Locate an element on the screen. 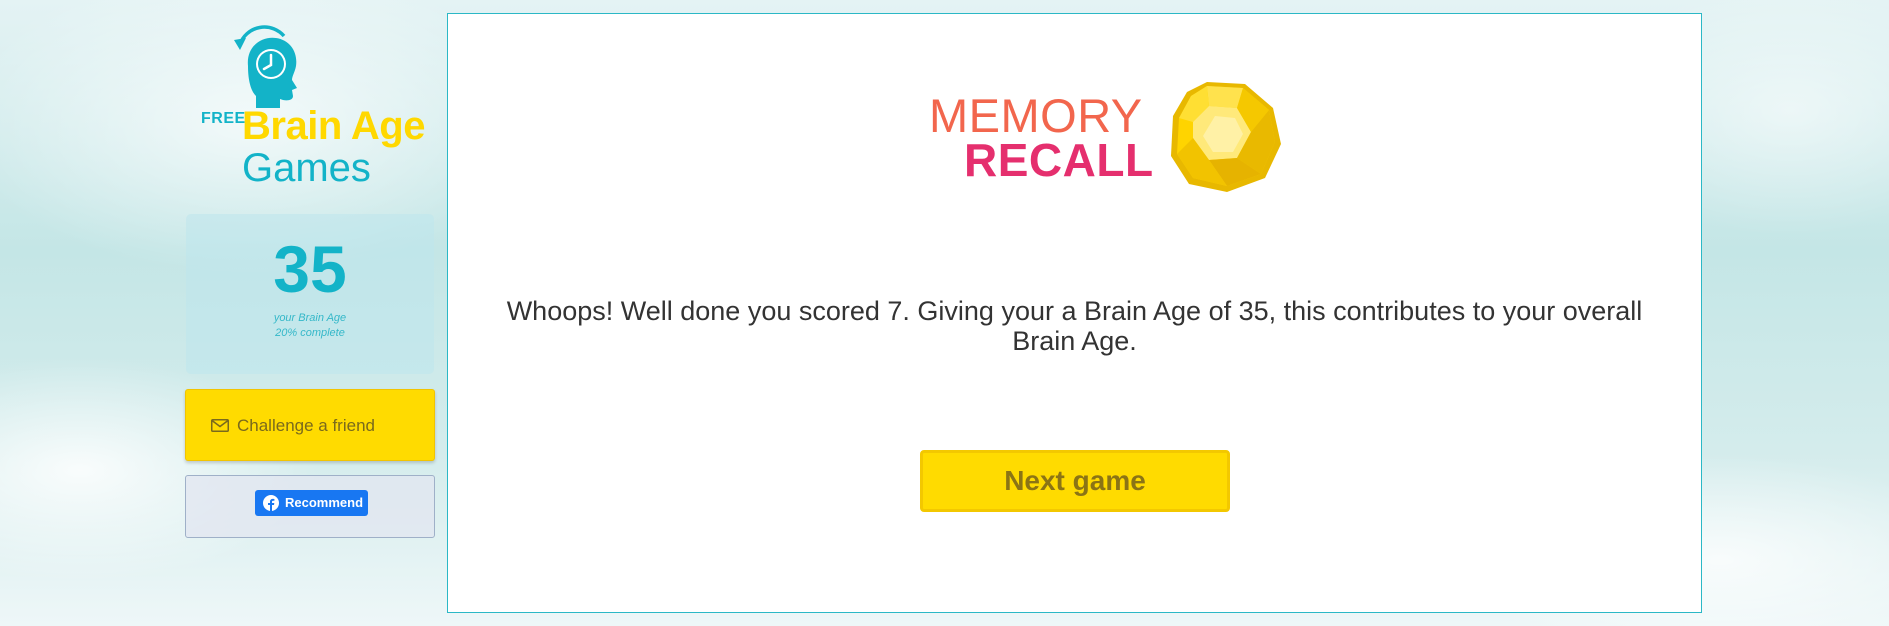  challenge-friend-button: Challenge a friend is located at coordinates (310, 425).